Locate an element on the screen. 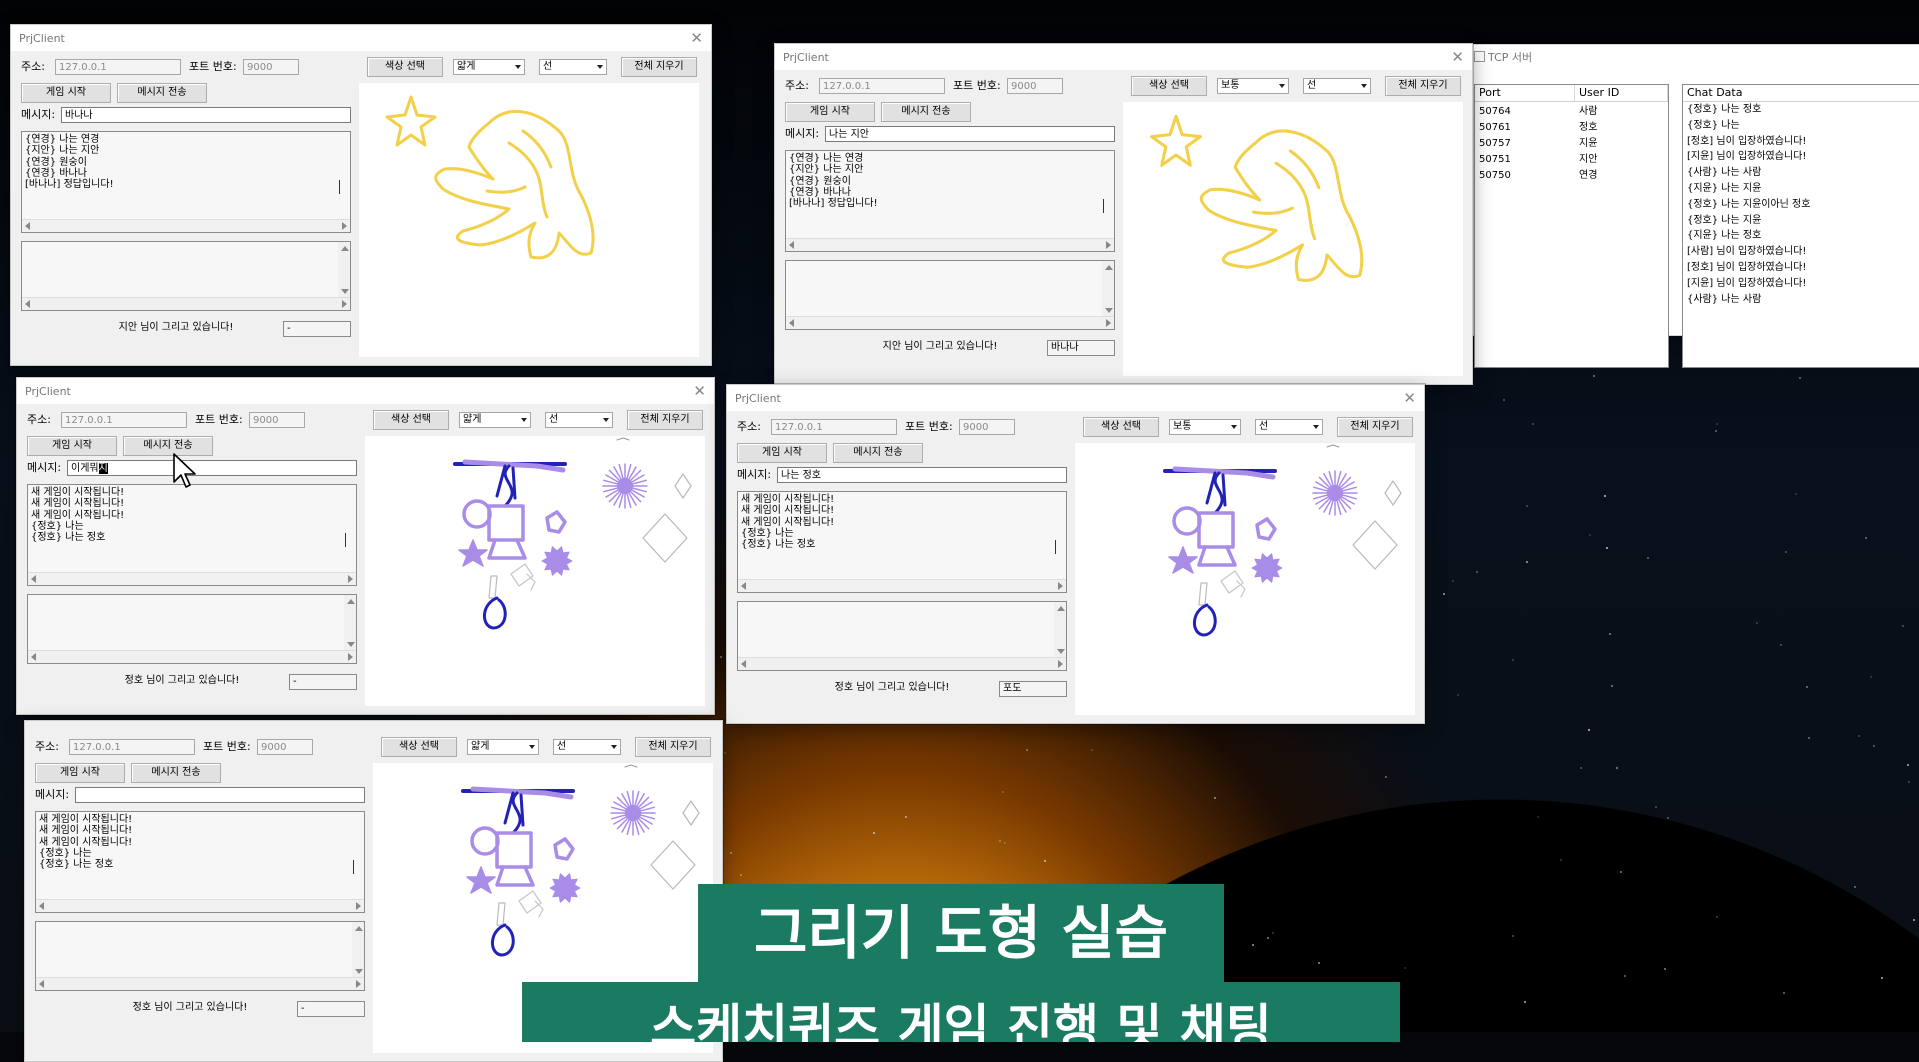  message-input: 나는 정호 is located at coordinates (922, 475).